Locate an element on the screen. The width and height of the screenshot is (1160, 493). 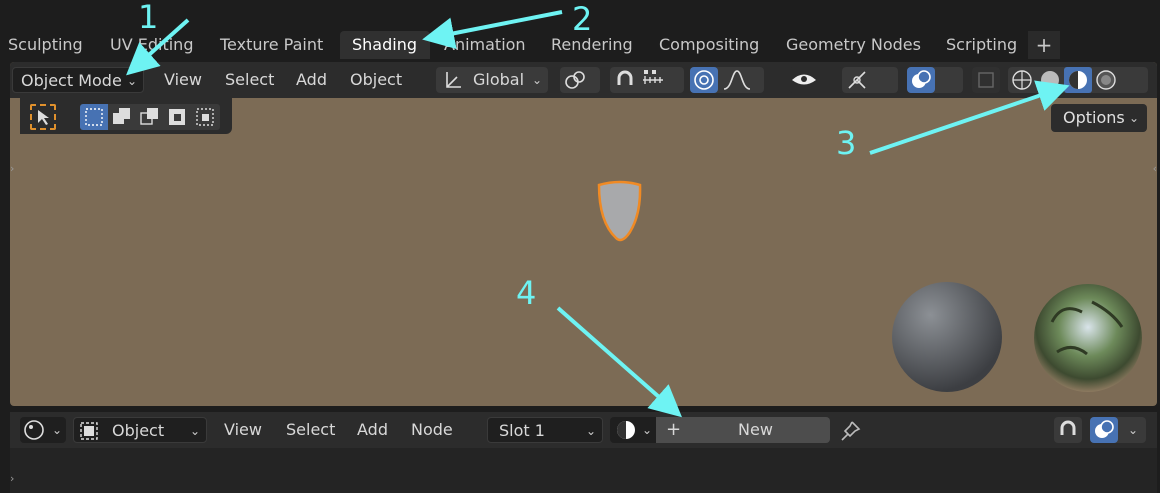
tool-header is located at coordinates (126, 116).